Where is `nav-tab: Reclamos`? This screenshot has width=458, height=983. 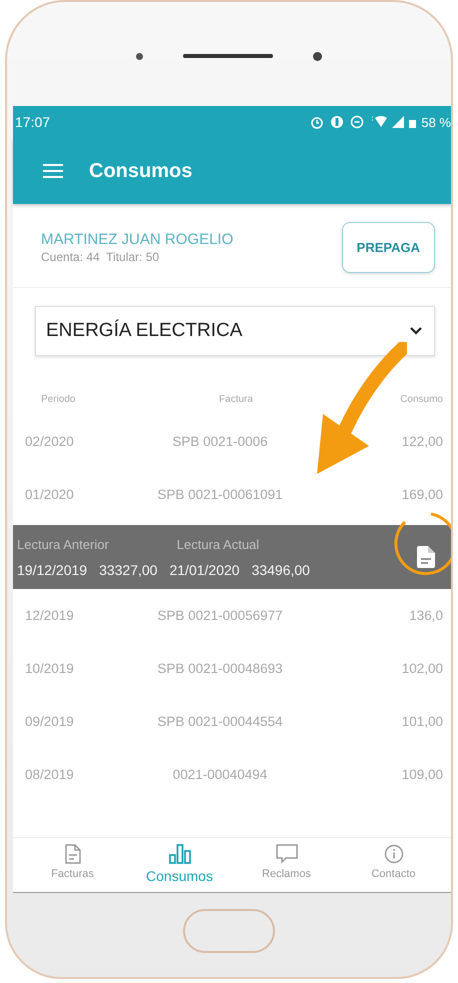 nav-tab: Reclamos is located at coordinates (286, 864).